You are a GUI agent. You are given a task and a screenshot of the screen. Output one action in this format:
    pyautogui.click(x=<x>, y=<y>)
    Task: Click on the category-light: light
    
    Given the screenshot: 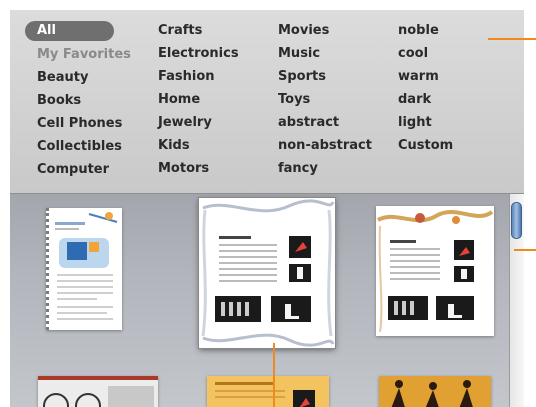 What is the action you would take?
    pyautogui.click(x=425, y=122)
    